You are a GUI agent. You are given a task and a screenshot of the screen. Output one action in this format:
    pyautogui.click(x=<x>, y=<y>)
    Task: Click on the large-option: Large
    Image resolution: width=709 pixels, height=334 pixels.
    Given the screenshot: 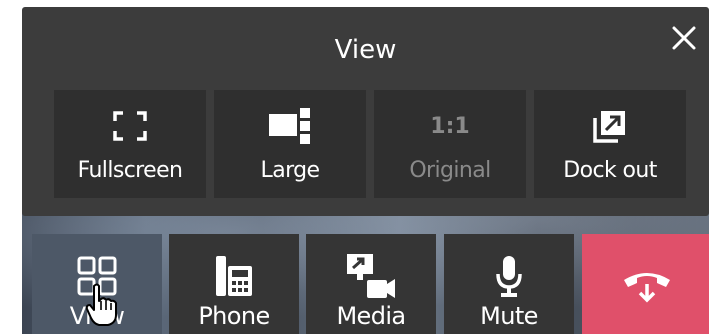 What is the action you would take?
    pyautogui.click(x=290, y=144)
    